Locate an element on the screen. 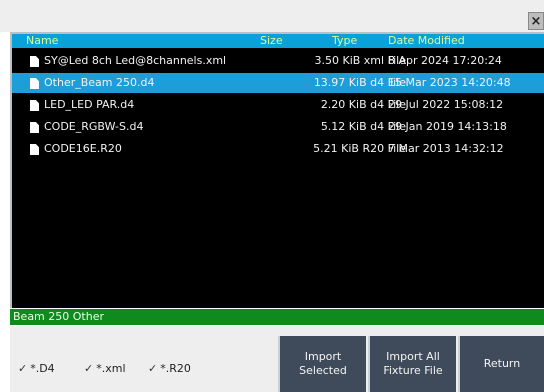 The height and width of the screenshot is (392, 544). filter-label: *.D4 is located at coordinates (42, 368).